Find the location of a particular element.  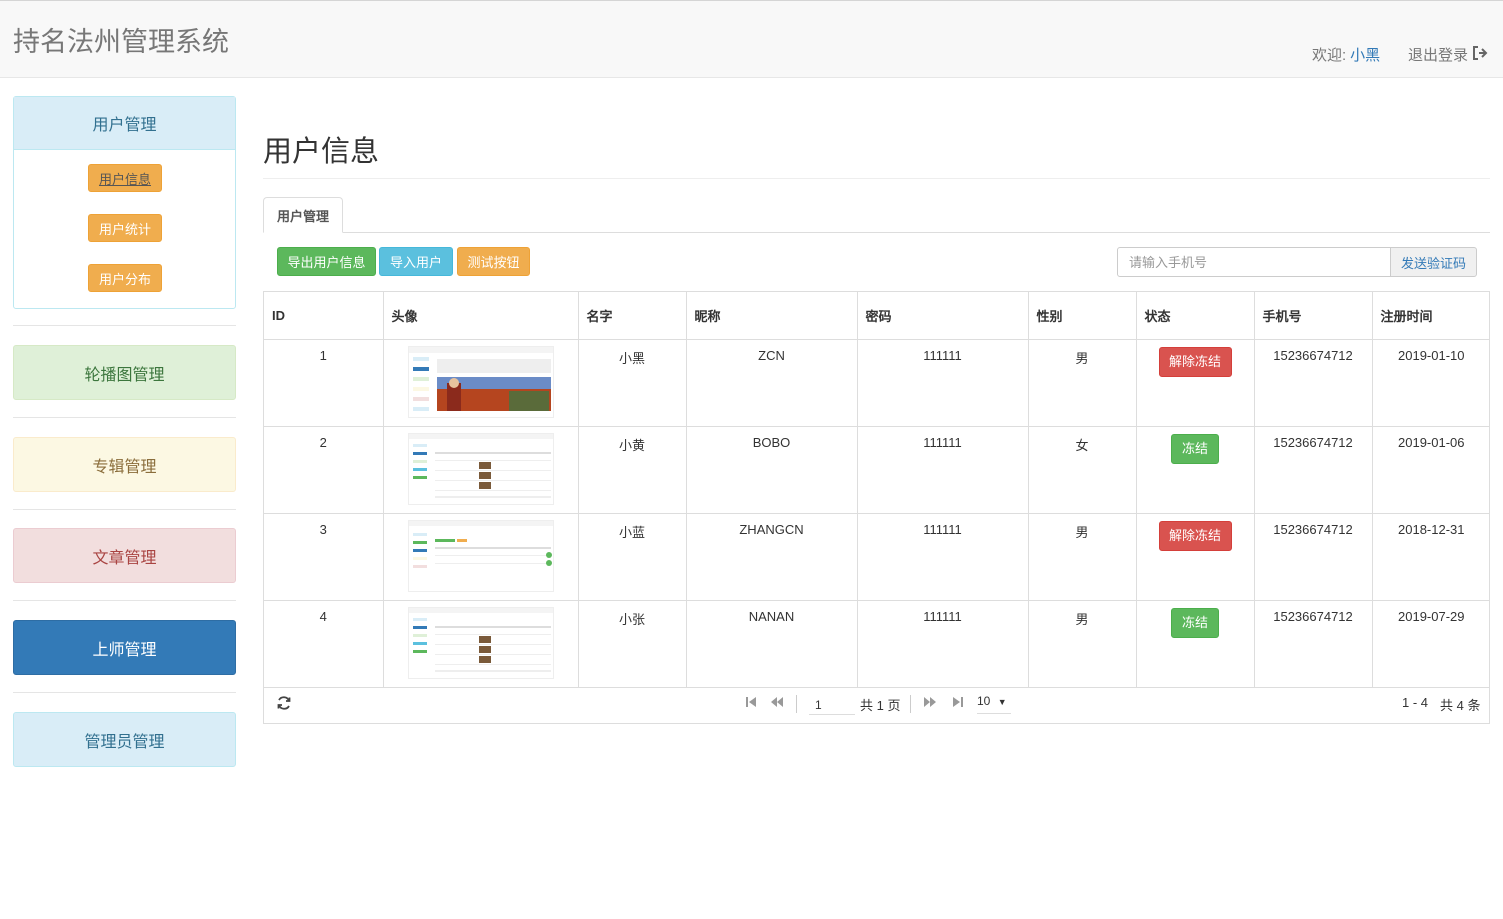

cell-date: 2019-07-29 is located at coordinates (1431, 644).